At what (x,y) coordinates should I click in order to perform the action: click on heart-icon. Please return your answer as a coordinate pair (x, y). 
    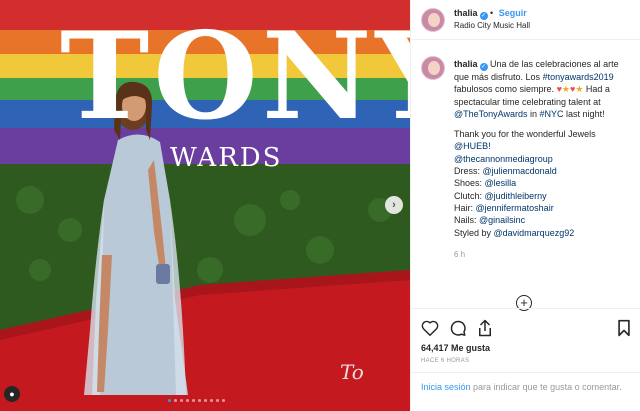
    Looking at the image, I should click on (430, 328).